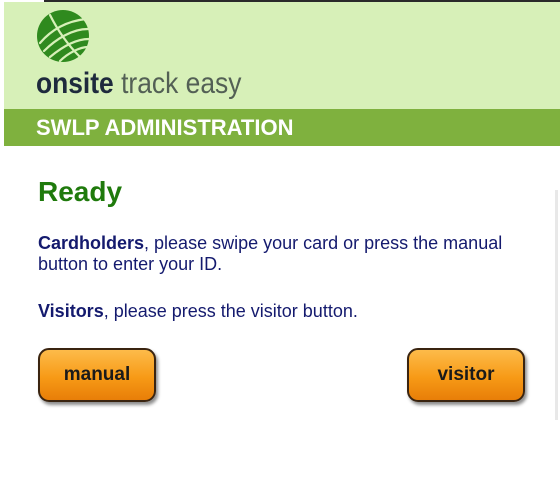  I want to click on page-title: SWLP ADMINISTRATION, so click(165, 127).